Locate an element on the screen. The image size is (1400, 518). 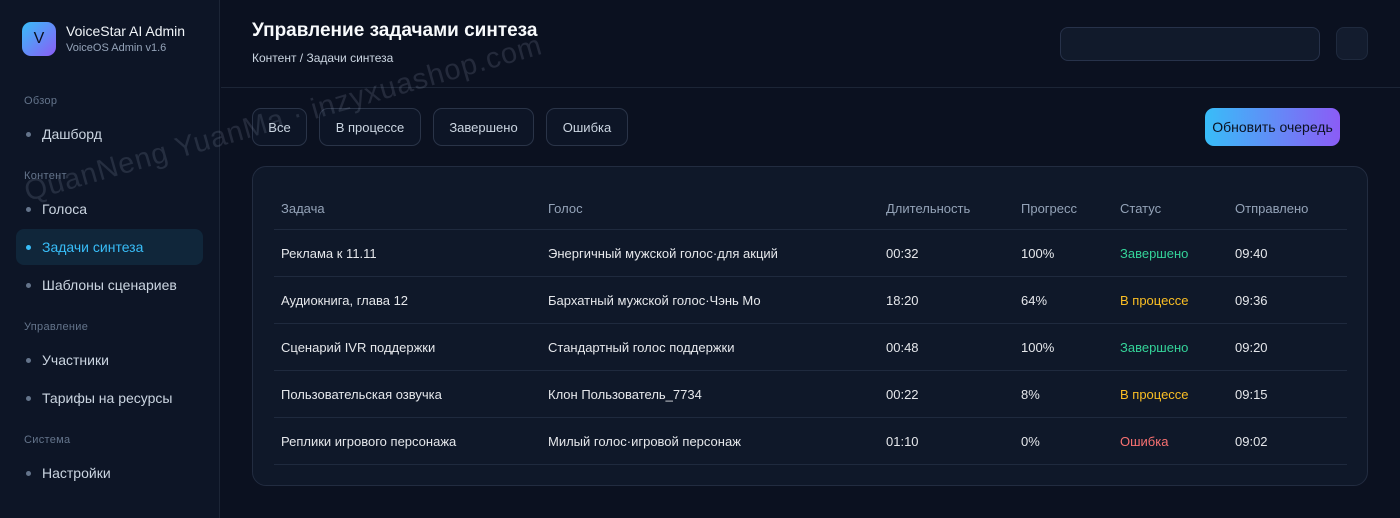
voice-cell: Стандартный голос поддержки is located at coordinates (641, 347).